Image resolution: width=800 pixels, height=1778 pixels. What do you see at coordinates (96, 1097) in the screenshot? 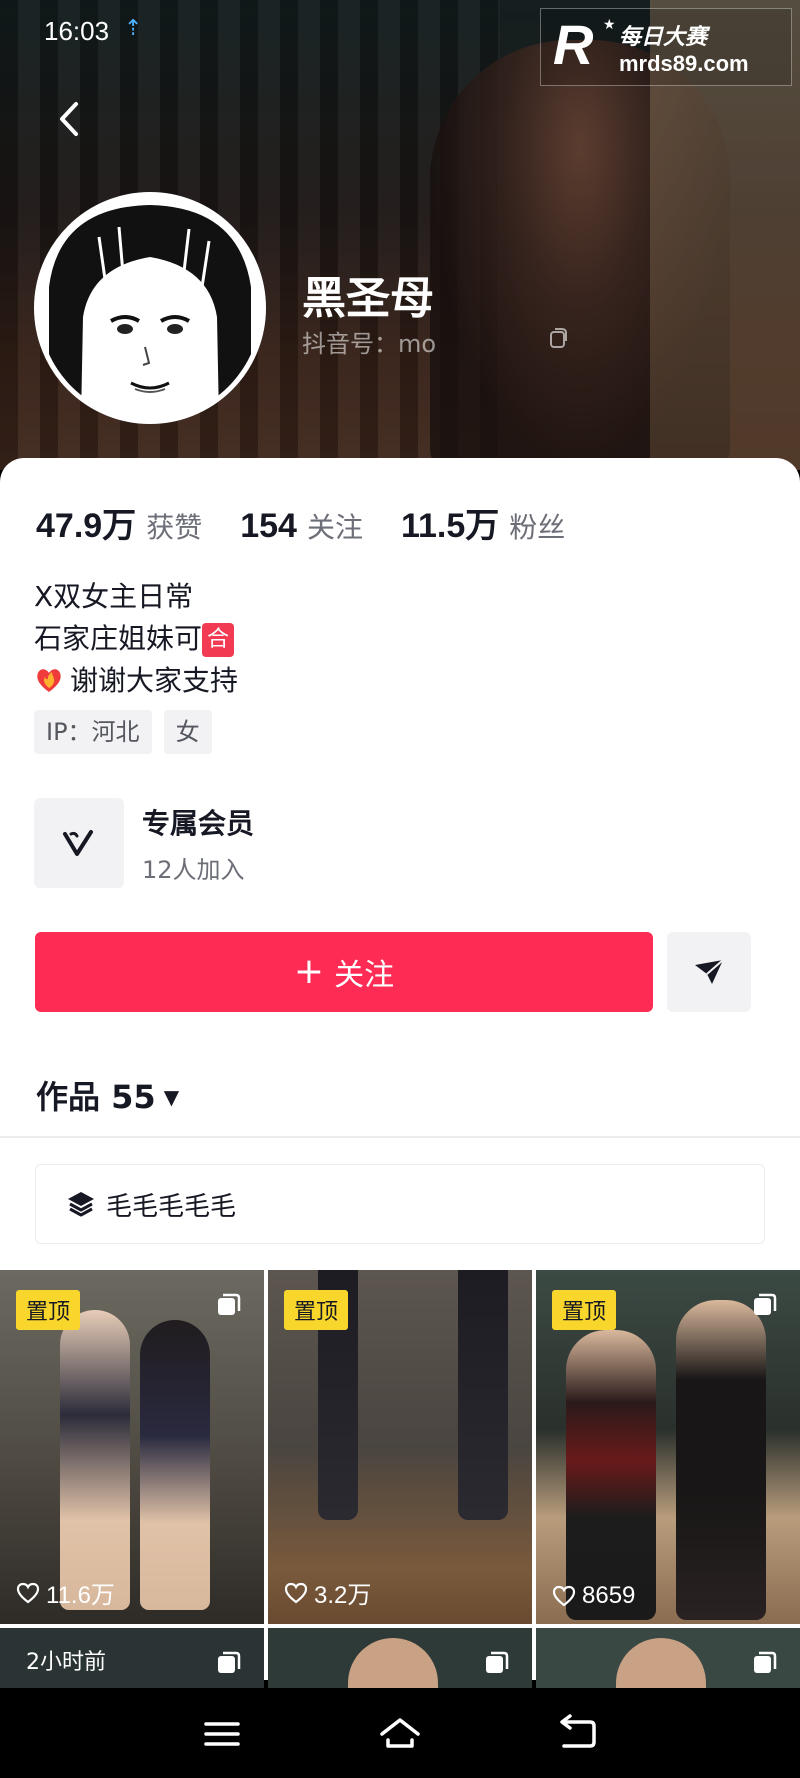
I see `works-label: 作品 55` at bounding box center [96, 1097].